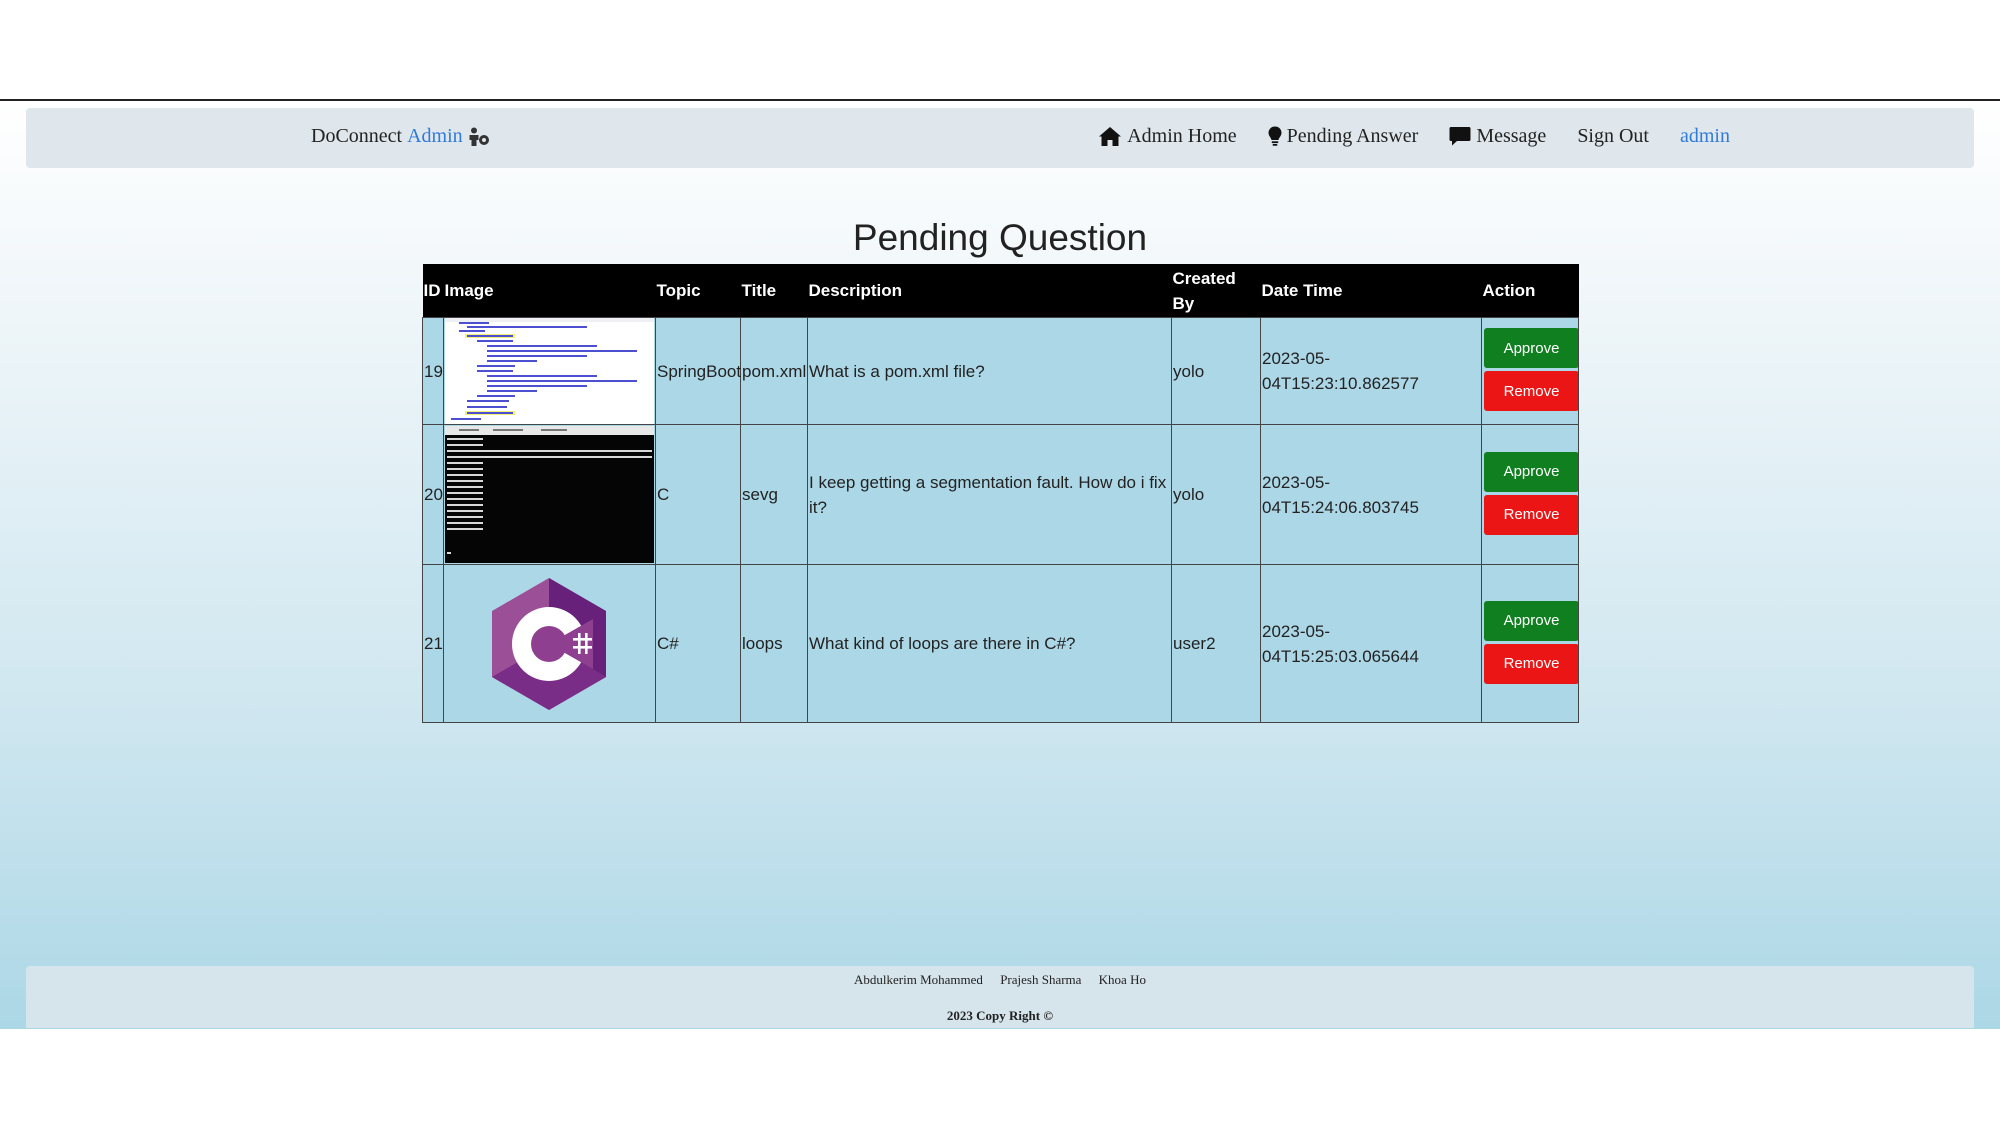 The image size is (2000, 1125). I want to click on cell-date-time: 2023-05-04T15:24:06.803745, so click(1371, 494).